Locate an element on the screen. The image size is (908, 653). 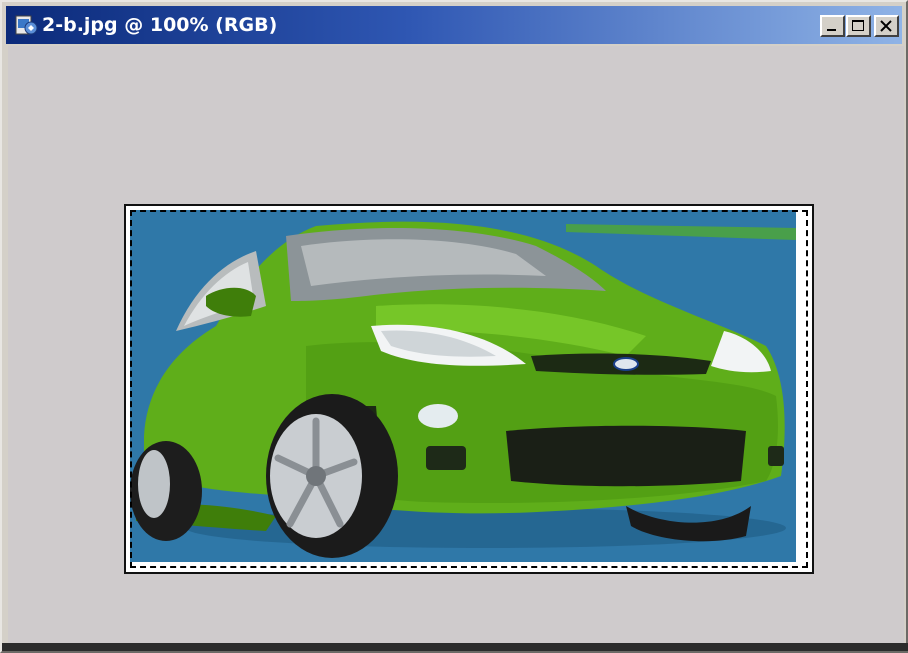
minimize-button is located at coordinates (832, 26).